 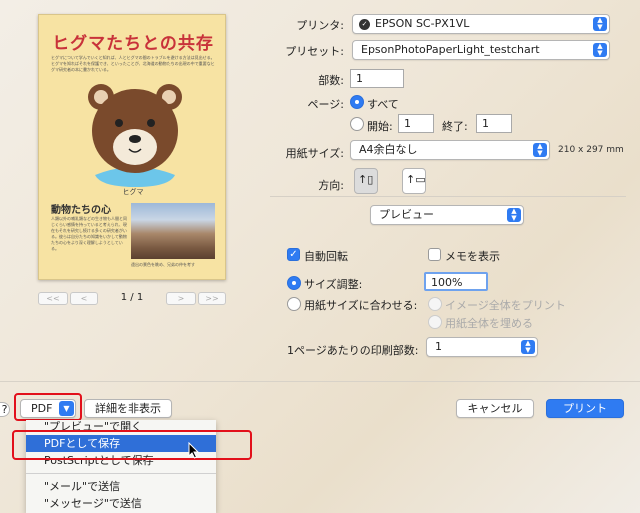 What do you see at coordinates (294, 304) in the screenshot?
I see `fit-radio` at bounding box center [294, 304].